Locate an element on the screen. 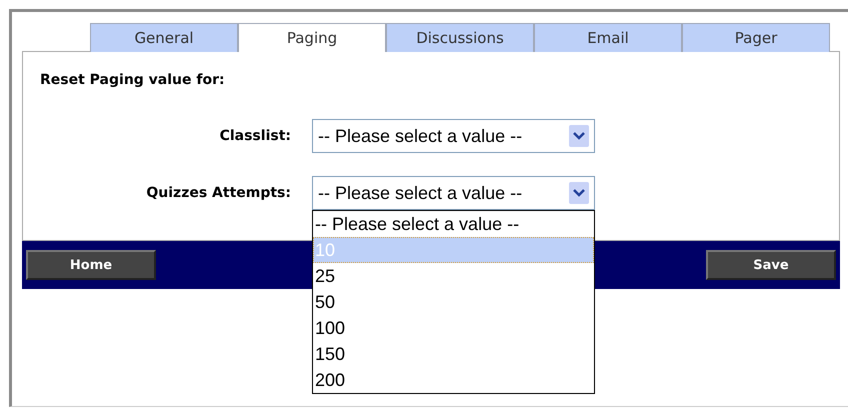 The image size is (848, 413). dropdown-option: 25 is located at coordinates (453, 276).